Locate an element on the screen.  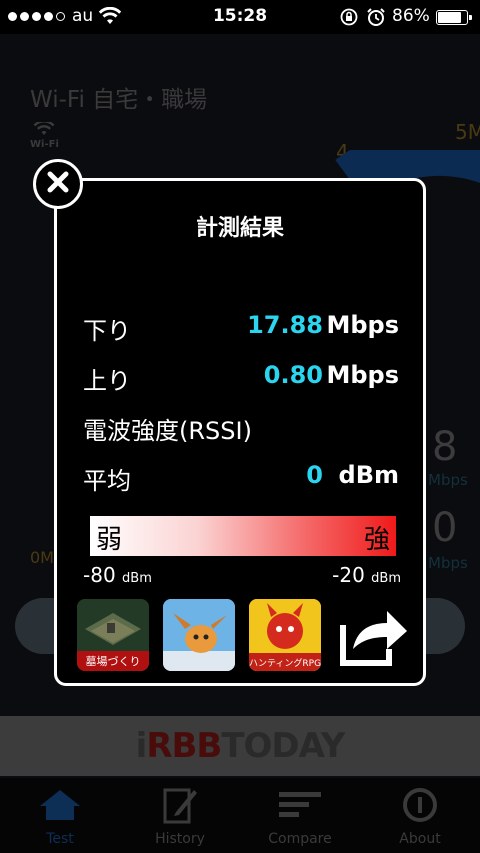
rssi-row: 電波強度(RSSI) is located at coordinates (241, 428).